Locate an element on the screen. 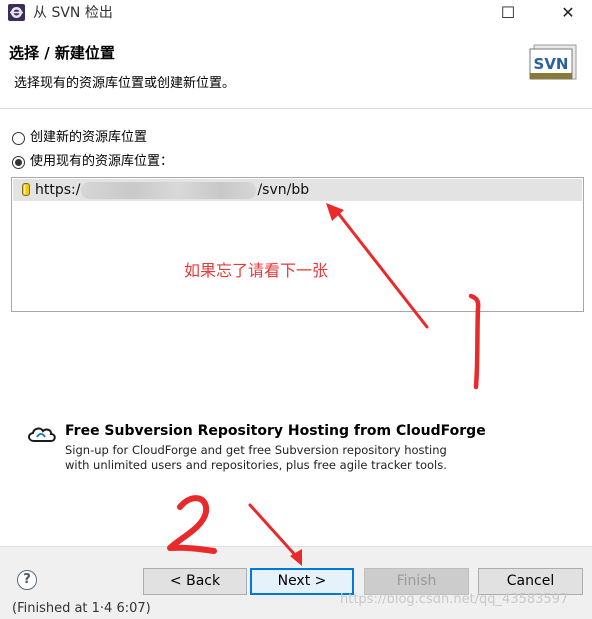 The image size is (592, 619). next-button: Next > is located at coordinates (302, 581).